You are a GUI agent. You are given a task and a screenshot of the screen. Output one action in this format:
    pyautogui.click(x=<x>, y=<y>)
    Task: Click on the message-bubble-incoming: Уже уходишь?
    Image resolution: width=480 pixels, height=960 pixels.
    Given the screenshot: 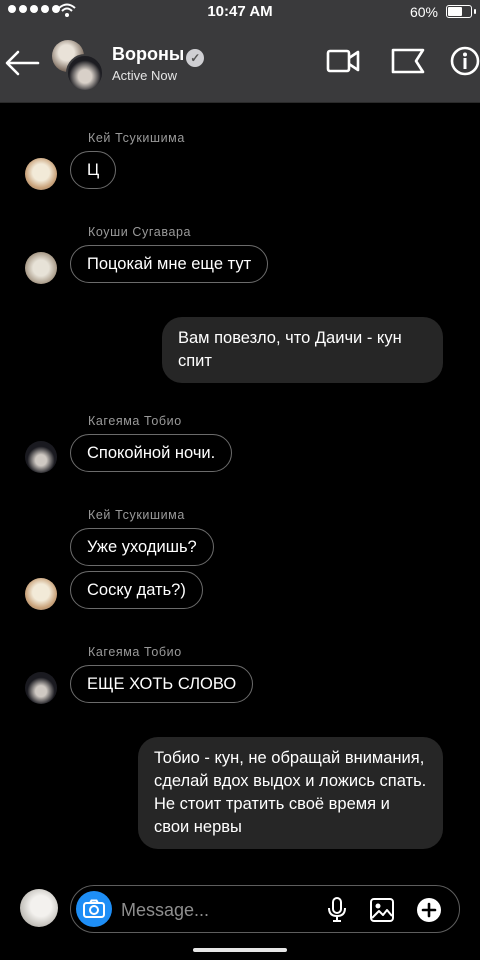 What is the action you would take?
    pyautogui.click(x=142, y=547)
    